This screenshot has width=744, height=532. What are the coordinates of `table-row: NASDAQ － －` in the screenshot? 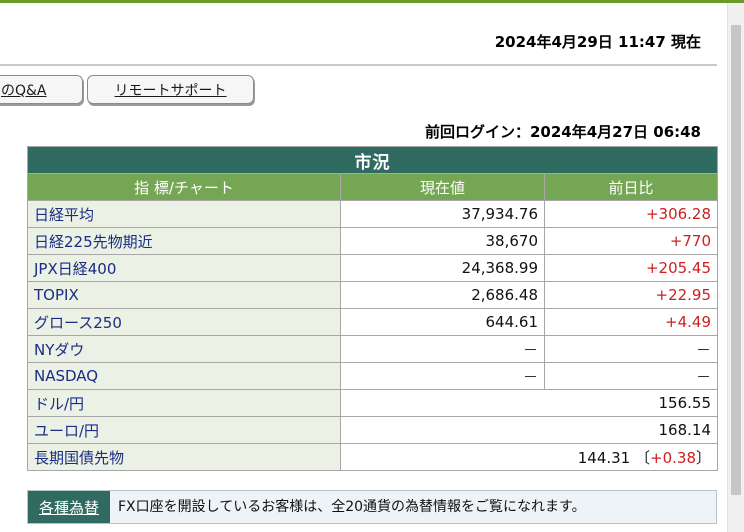 It's located at (373, 376).